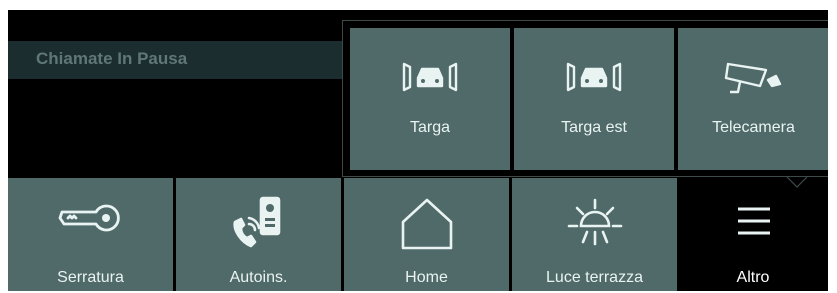 Image resolution: width=837 pixels, height=293 pixels. Describe the element at coordinates (594, 127) in the screenshot. I see `popup-item-label: Targa est` at that location.